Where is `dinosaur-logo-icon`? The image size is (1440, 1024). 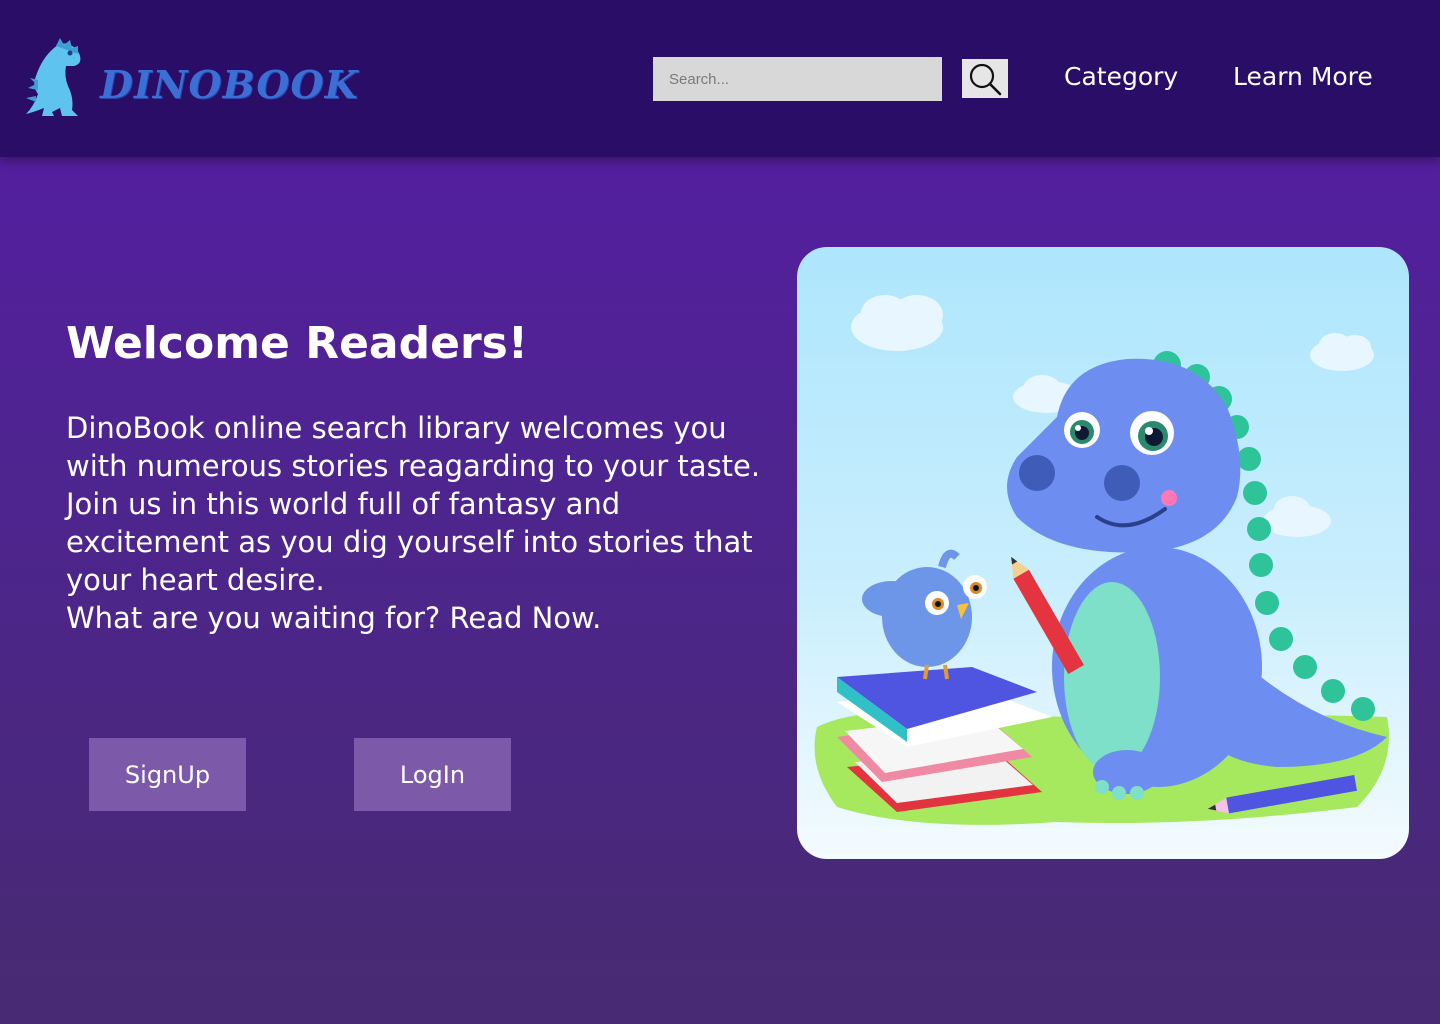
dinosaur-logo-icon is located at coordinates (53, 77).